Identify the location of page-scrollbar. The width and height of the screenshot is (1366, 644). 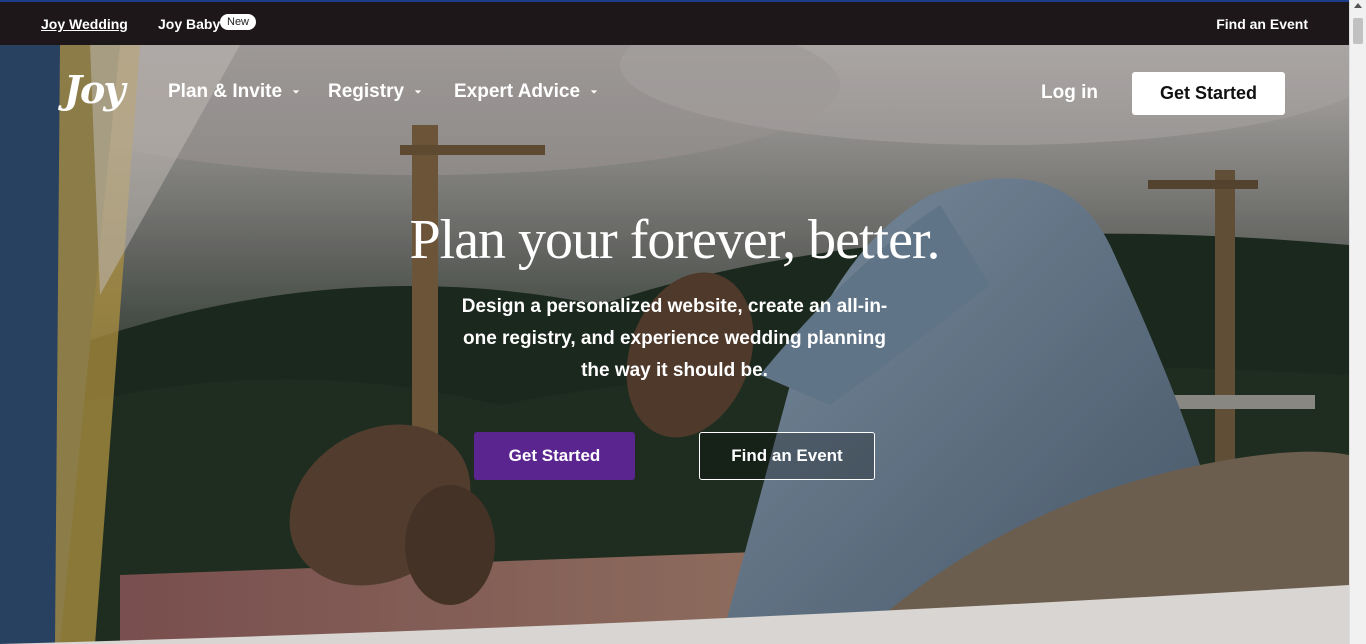
(1357, 322).